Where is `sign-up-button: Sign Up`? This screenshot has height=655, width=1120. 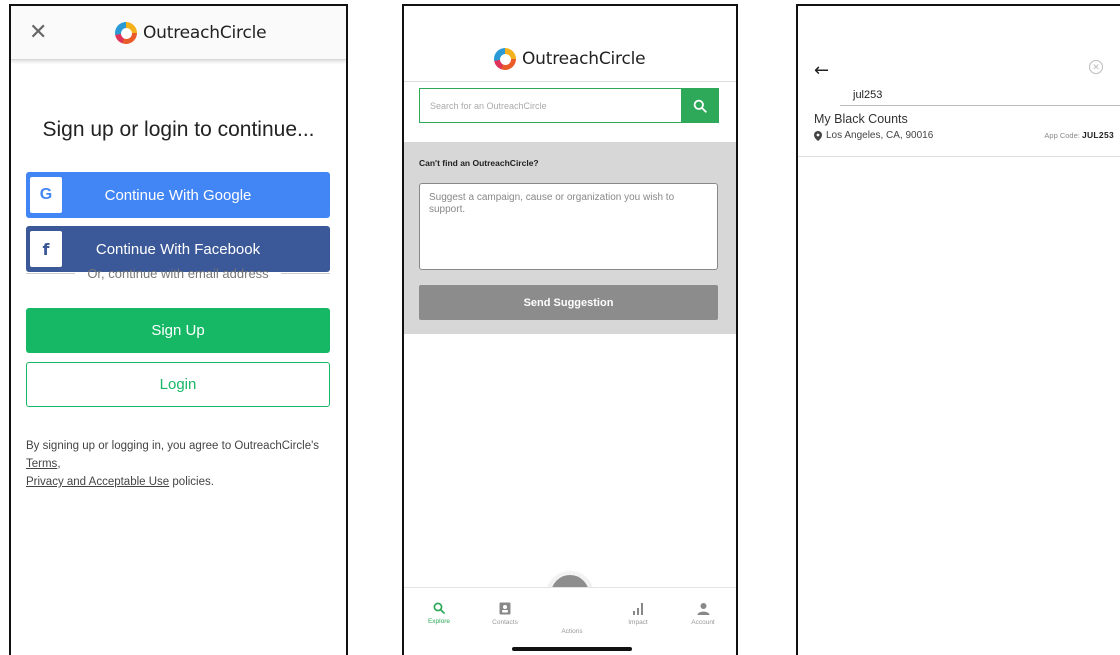 sign-up-button: Sign Up is located at coordinates (178, 330).